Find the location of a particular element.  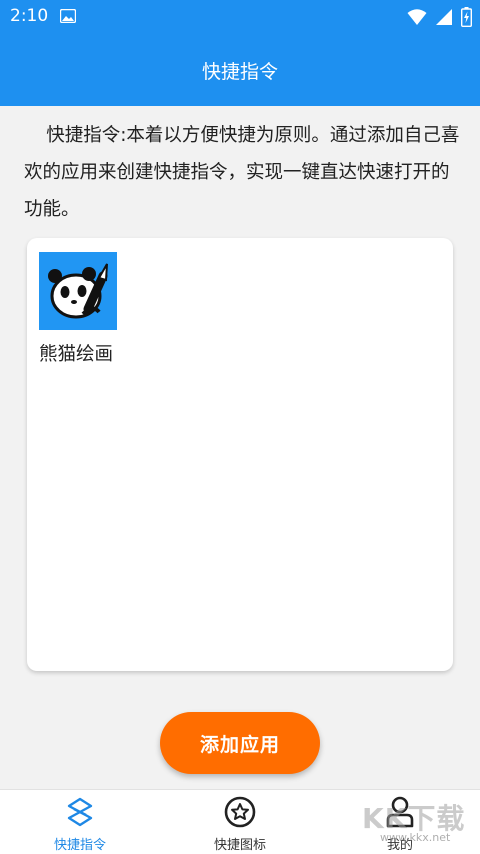

page-title: 快捷指令 is located at coordinates (239, 71).